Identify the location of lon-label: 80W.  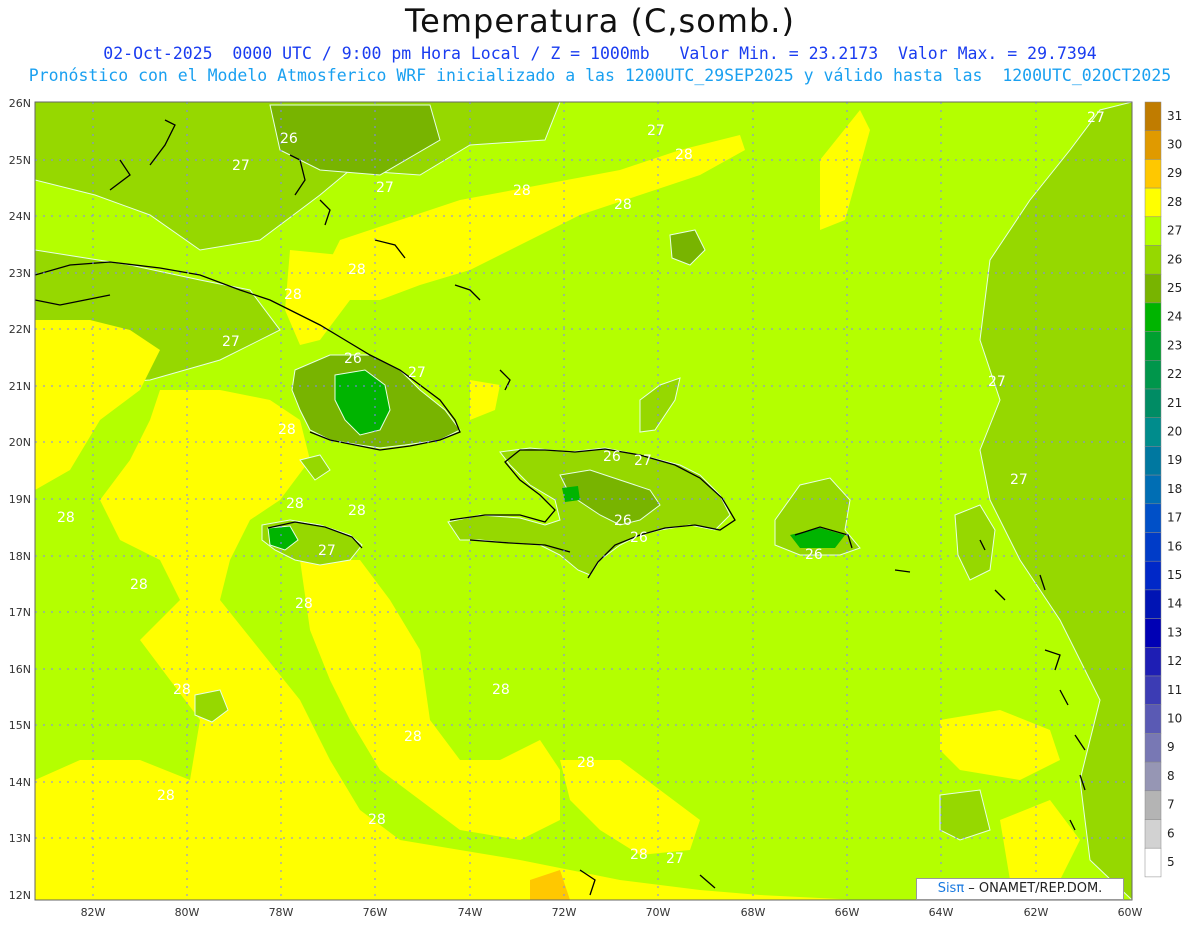
(187, 912).